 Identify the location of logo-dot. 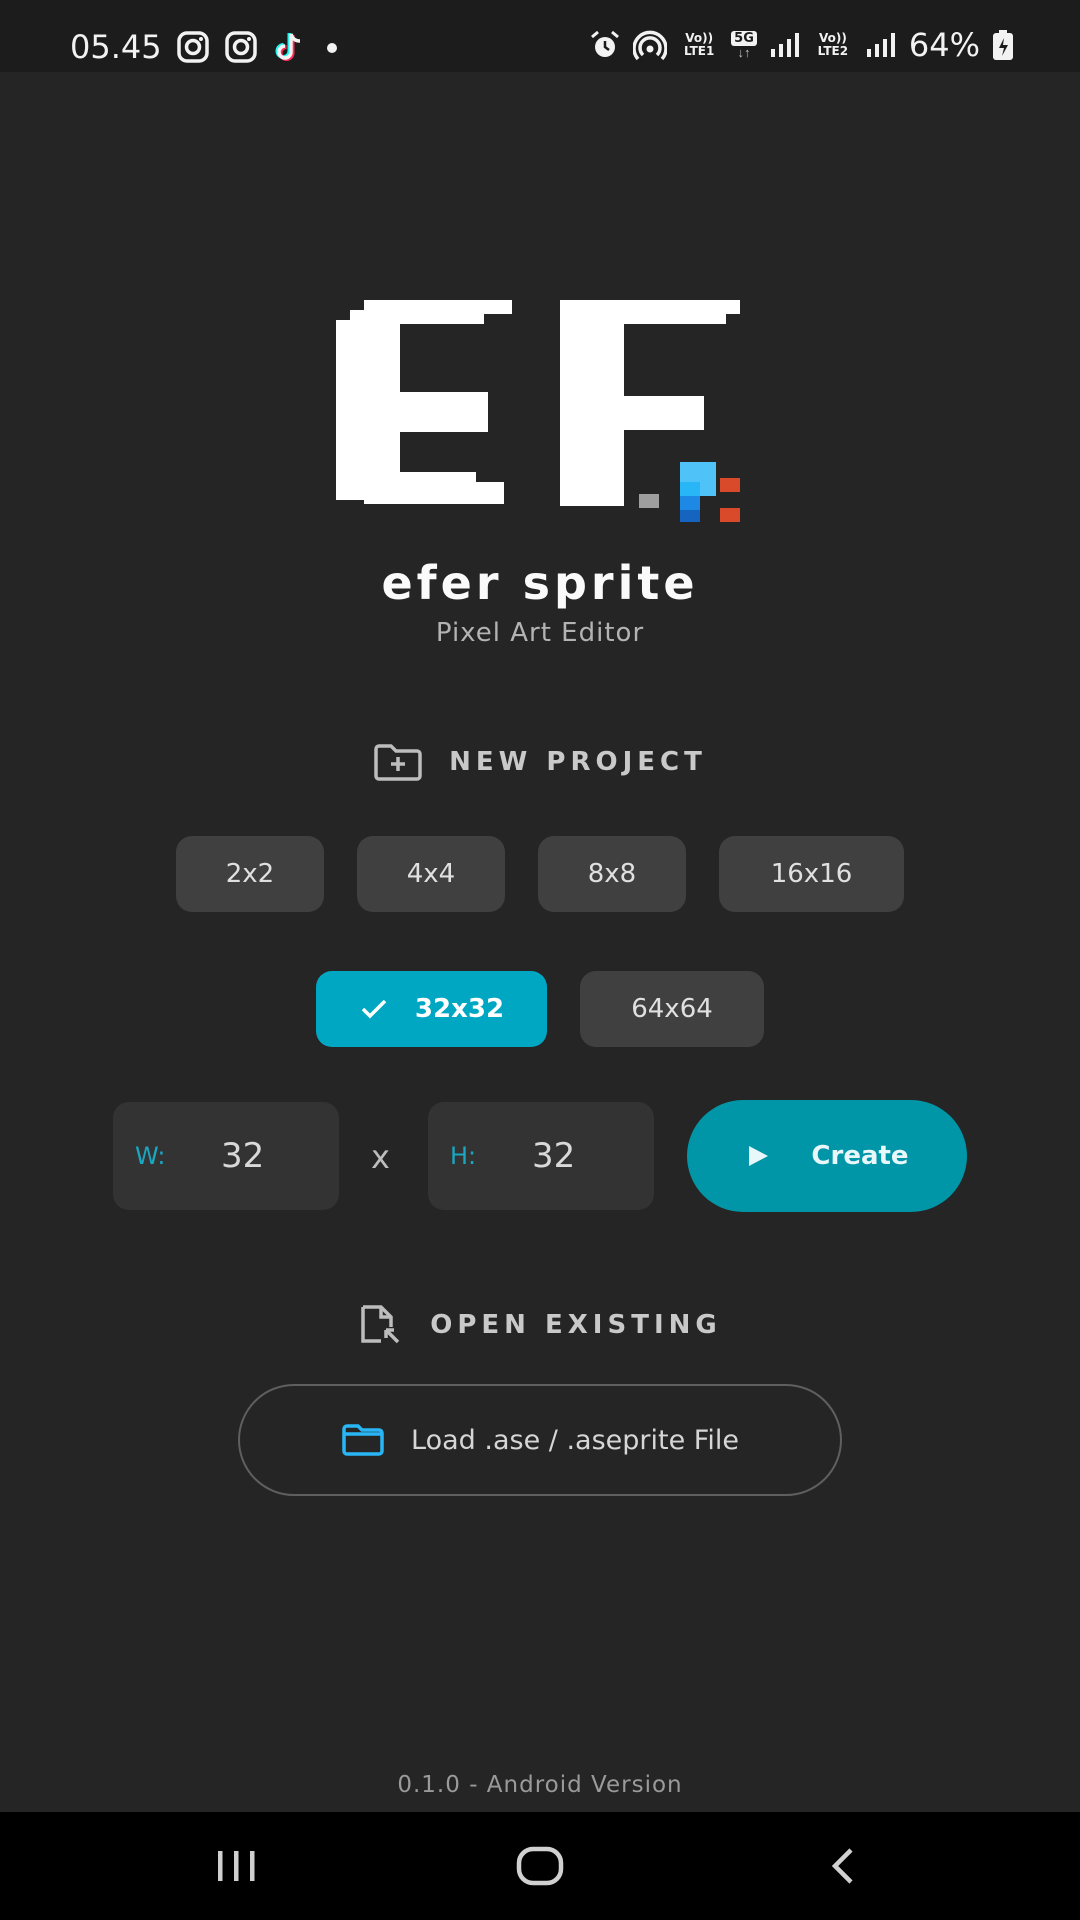
(649, 501).